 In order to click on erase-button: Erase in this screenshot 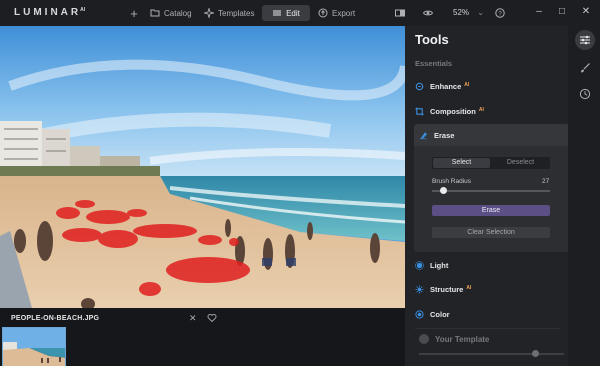, I will do `click(491, 210)`.